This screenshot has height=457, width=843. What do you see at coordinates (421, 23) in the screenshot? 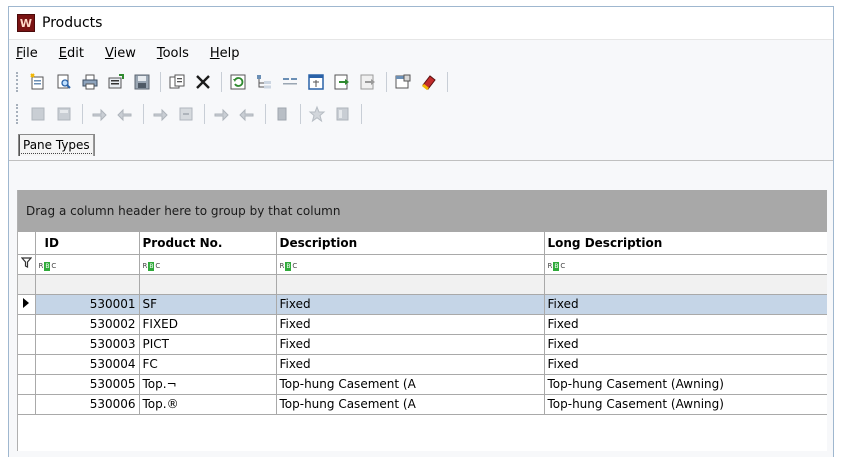
I see `title-bar: W Products` at bounding box center [421, 23].